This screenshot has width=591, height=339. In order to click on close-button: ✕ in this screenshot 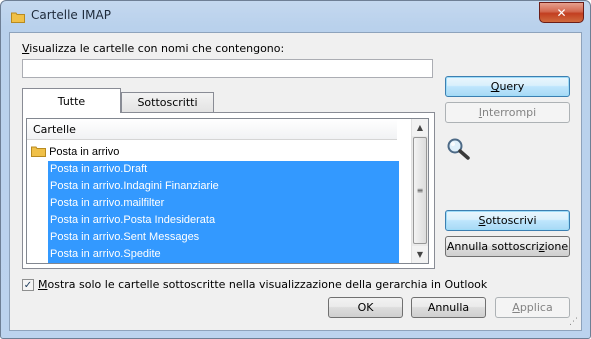, I will do `click(561, 12)`.